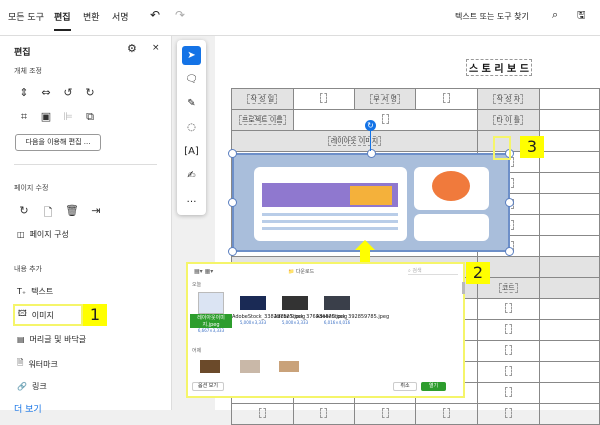 The height and width of the screenshot is (425, 600). What do you see at coordinates (24, 92) in the screenshot?
I see `flip-vertical-icon: ⇕` at bounding box center [24, 92].